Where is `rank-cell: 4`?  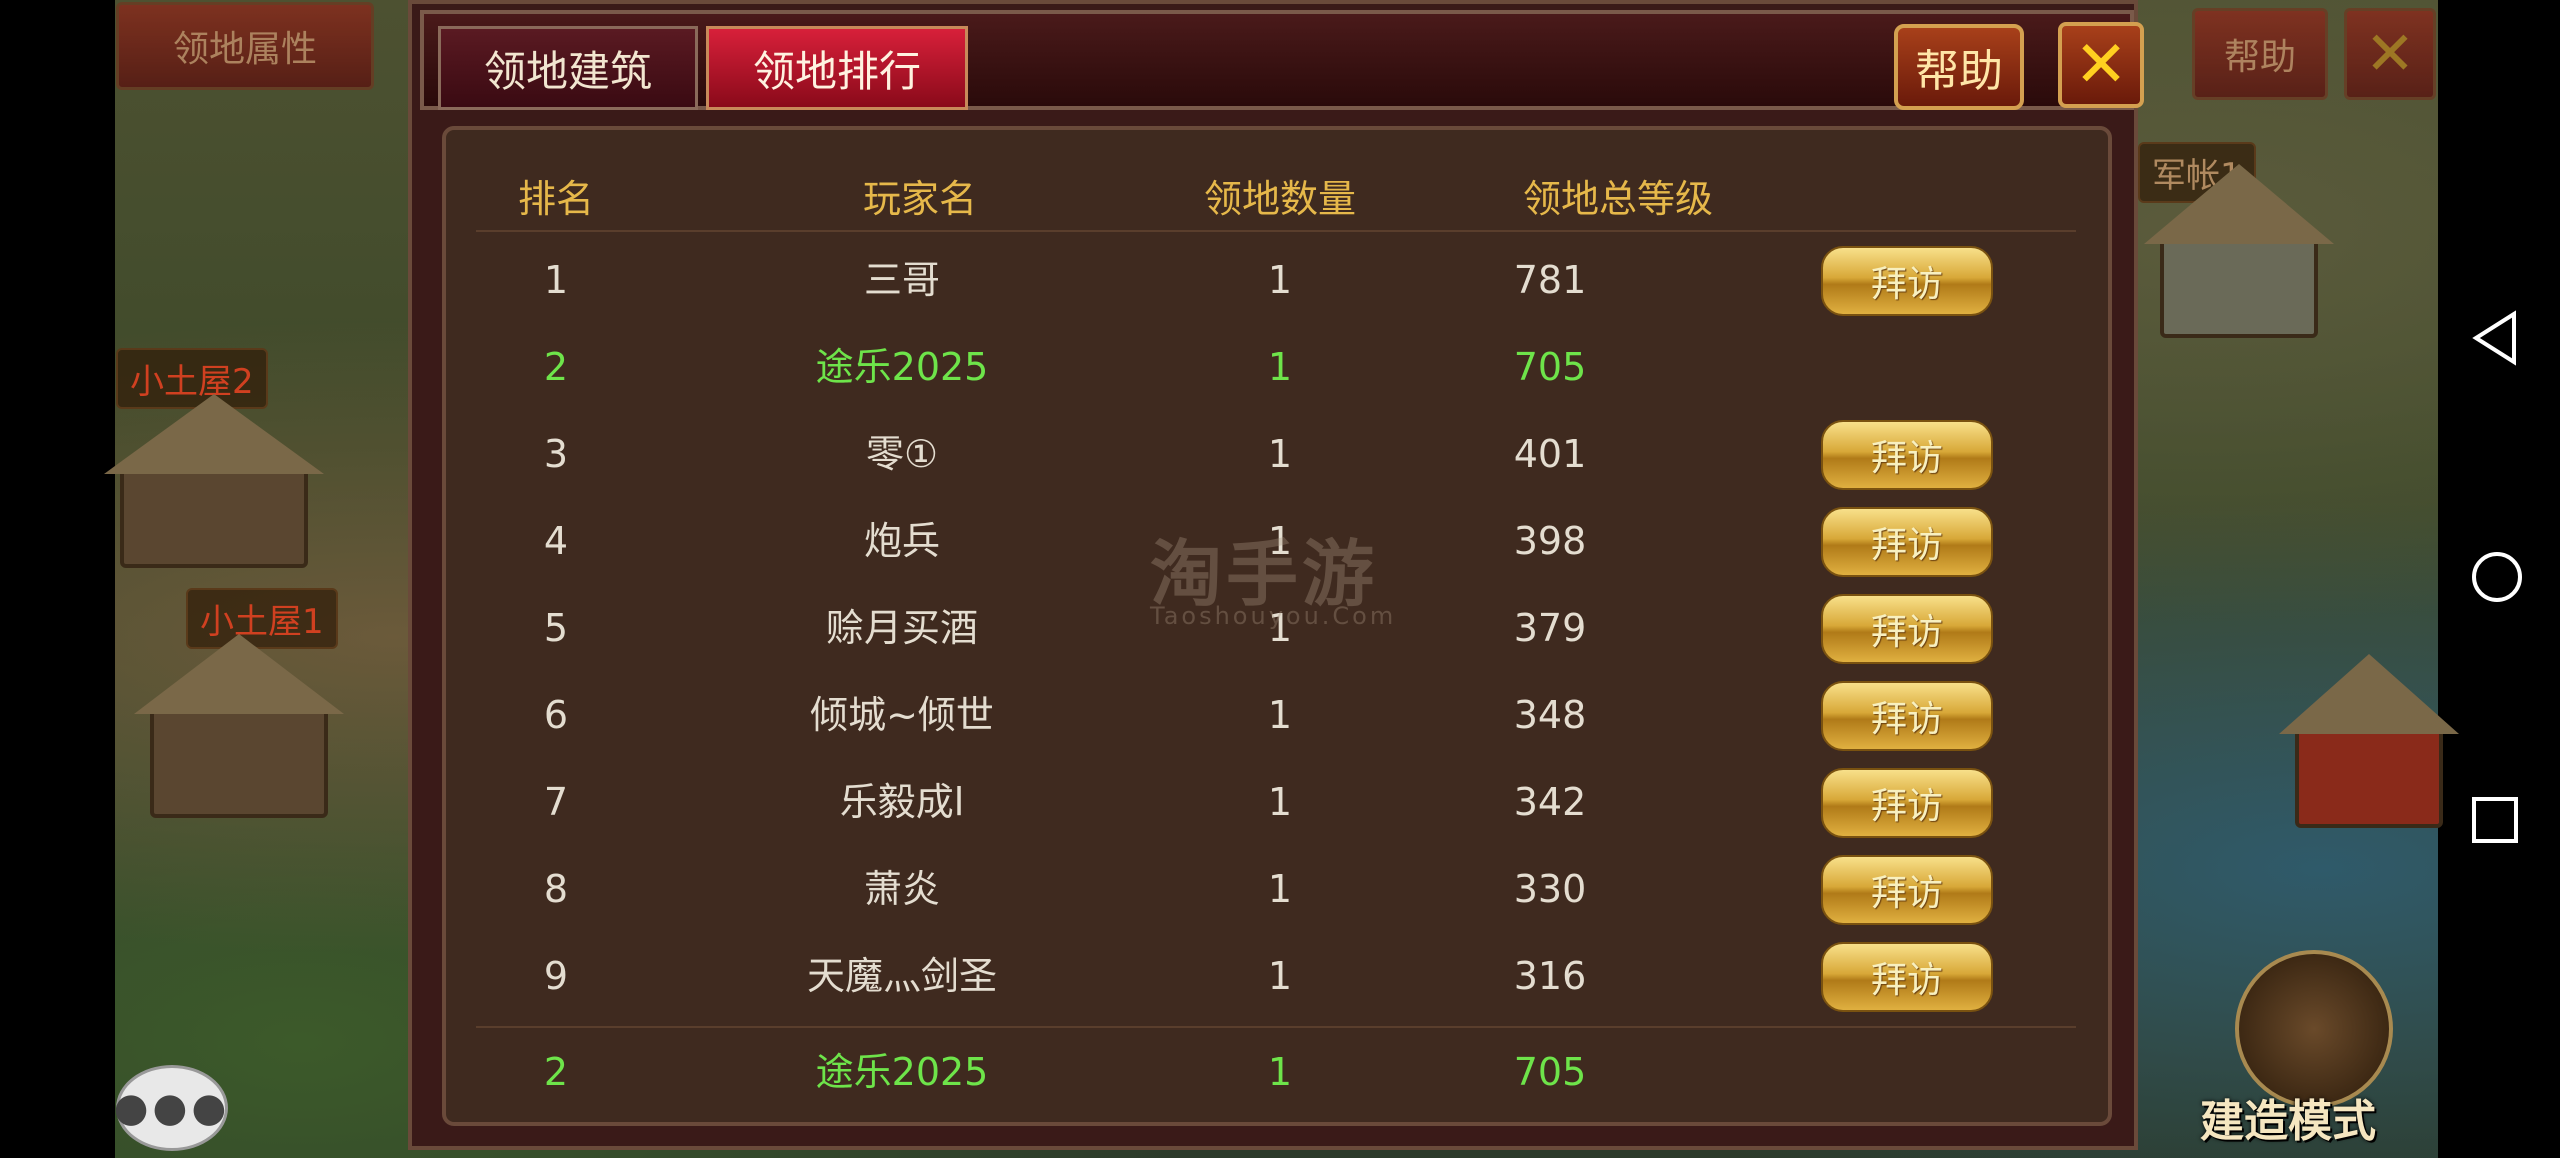
rank-cell: 4 is located at coordinates (556, 541).